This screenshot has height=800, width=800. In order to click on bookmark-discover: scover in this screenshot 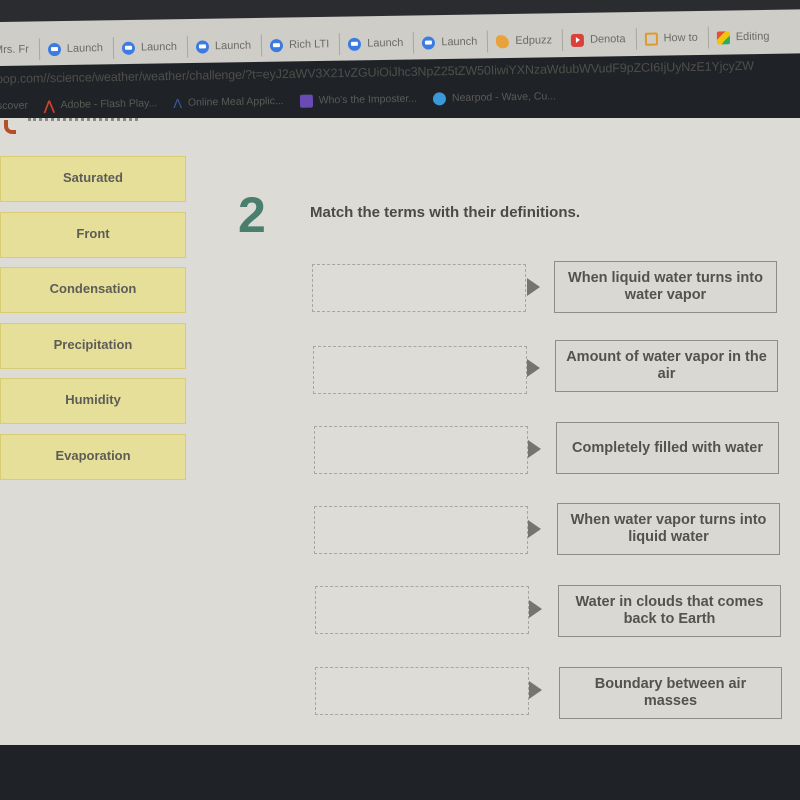, I will do `click(14, 106)`.